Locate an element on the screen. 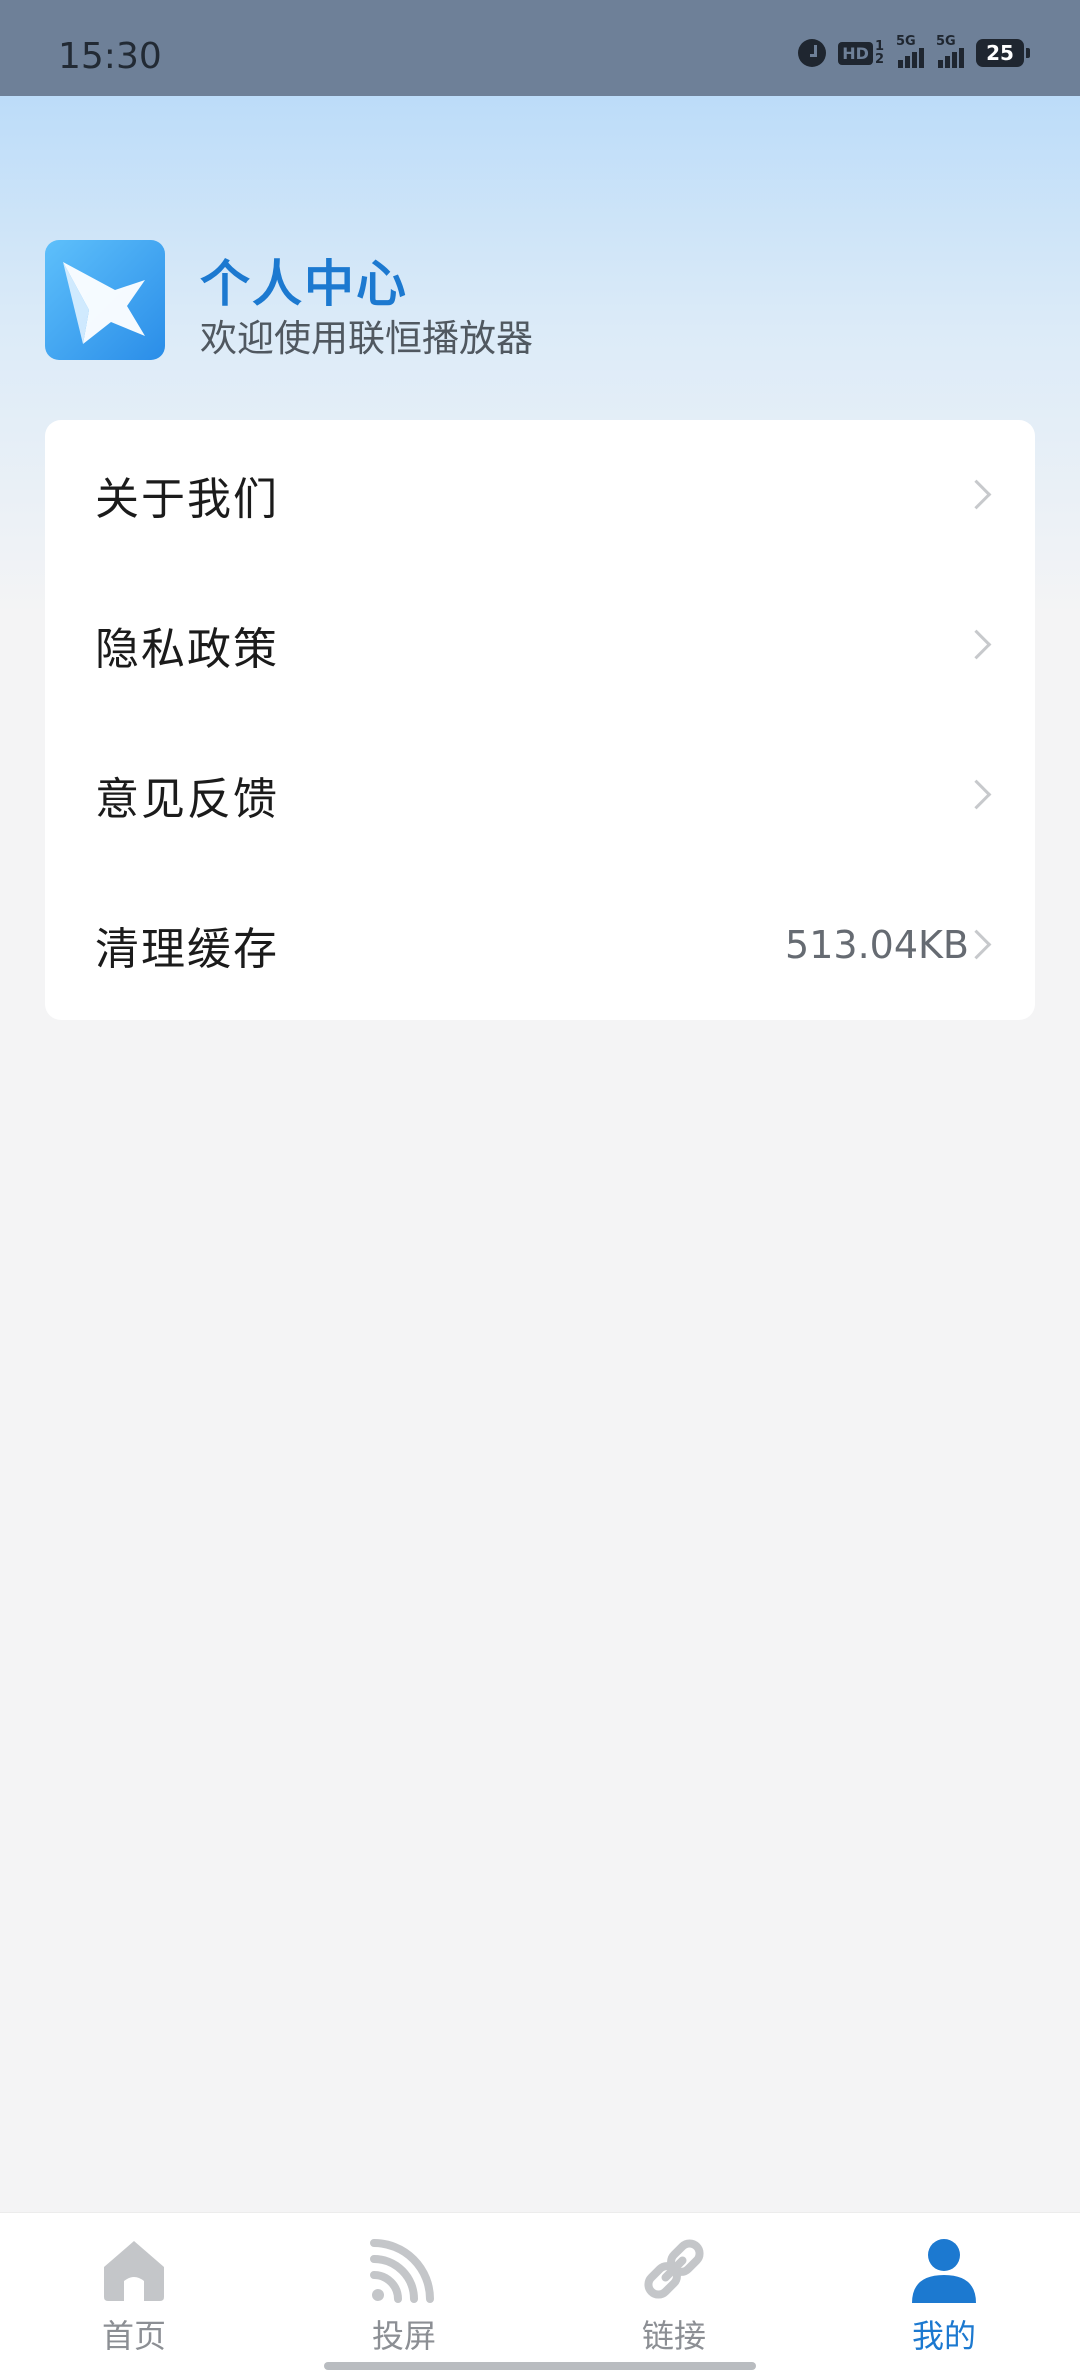 The height and width of the screenshot is (2377, 1080). nav-item-link: 链接 is located at coordinates (674, 2298).